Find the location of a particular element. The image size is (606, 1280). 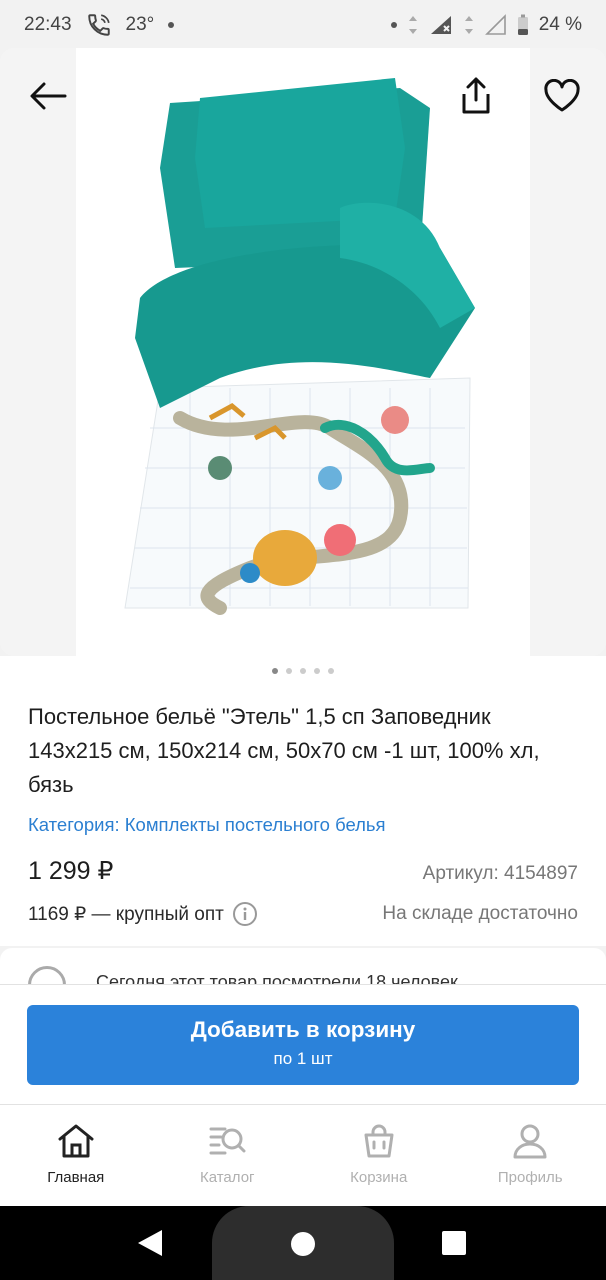

tab-profile: Профиль is located at coordinates (530, 1155).